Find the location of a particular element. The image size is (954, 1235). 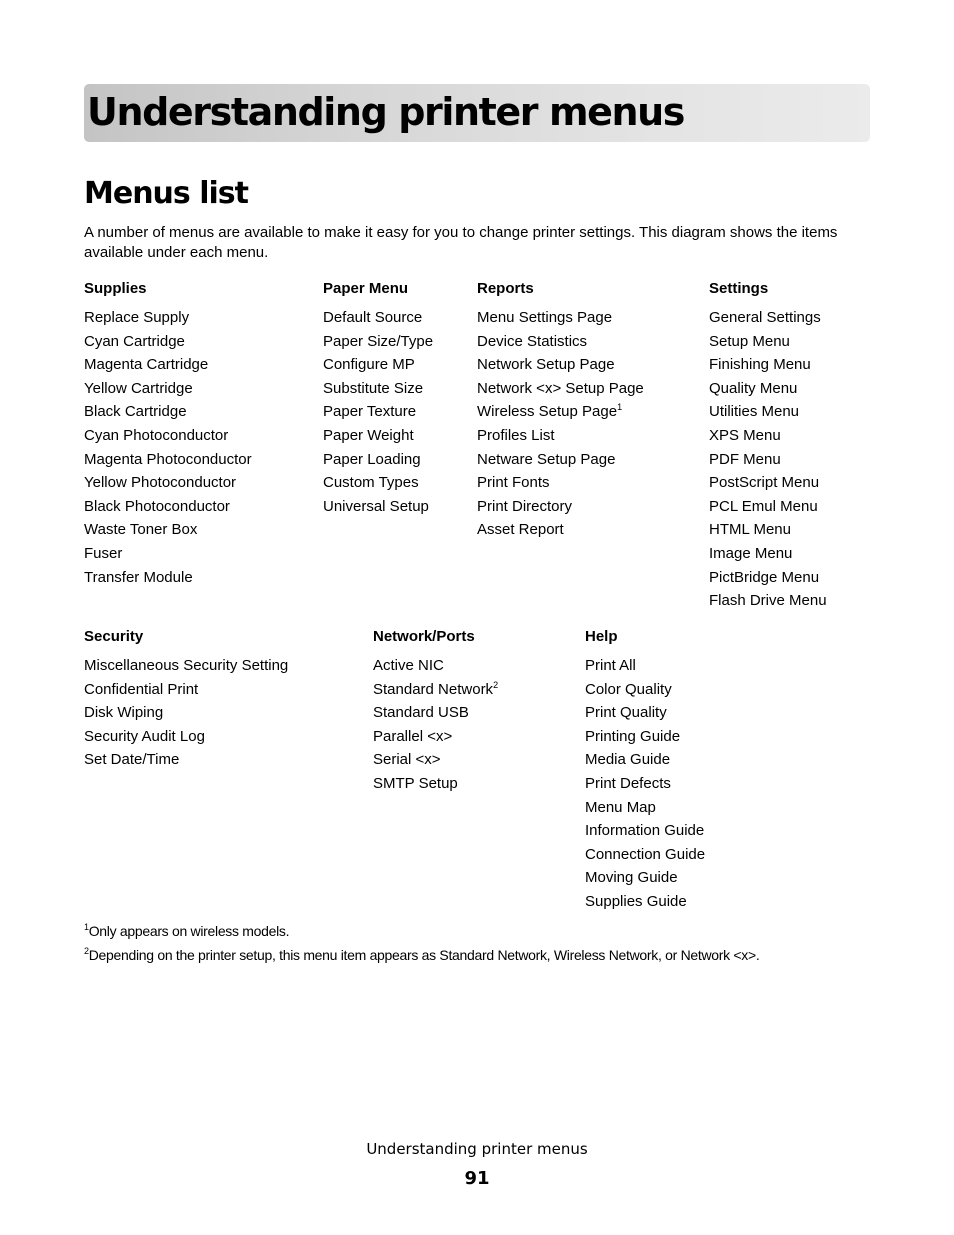

menu-item-label: Network <x> Setup Page is located at coordinates (560, 388).